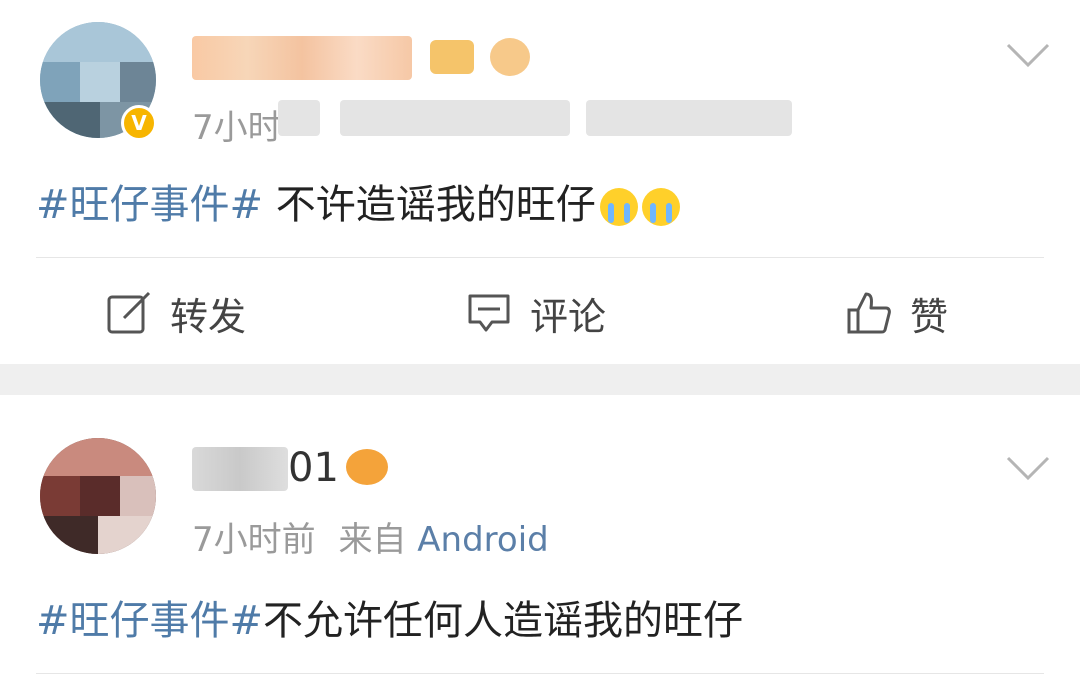 Image resolution: width=1080 pixels, height=681 pixels. I want to click on repost-icon, so click(129, 312).